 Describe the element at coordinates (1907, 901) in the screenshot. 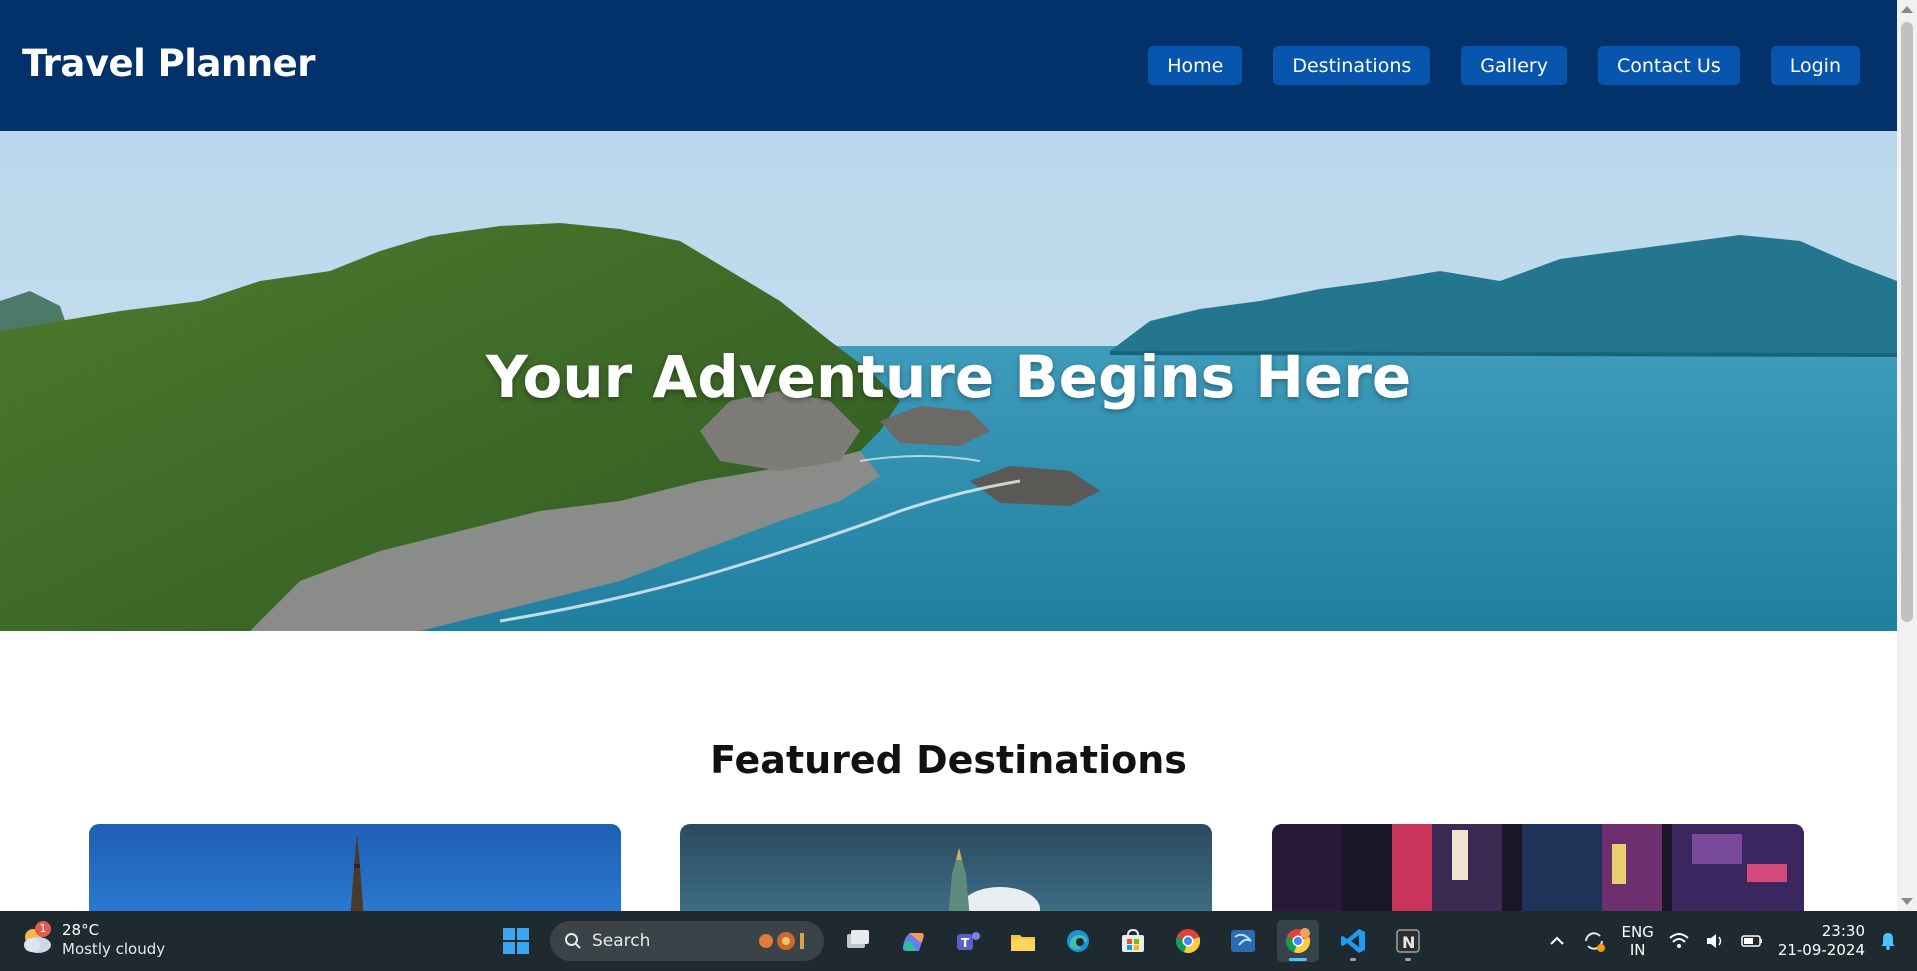

I see `scroll-down-arrow-icon` at that location.